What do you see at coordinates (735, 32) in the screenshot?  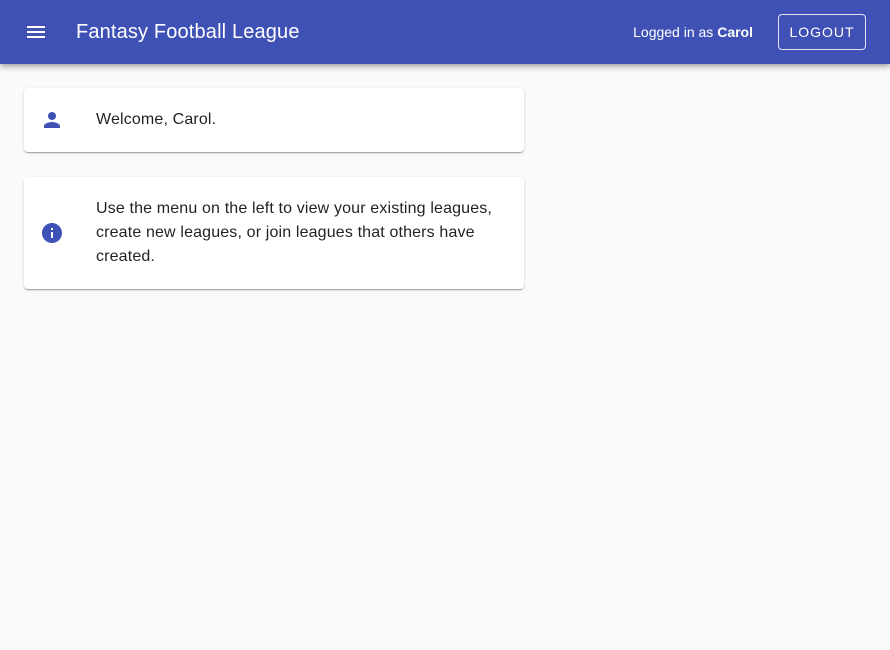 I see `logged-in-username: Carol` at bounding box center [735, 32].